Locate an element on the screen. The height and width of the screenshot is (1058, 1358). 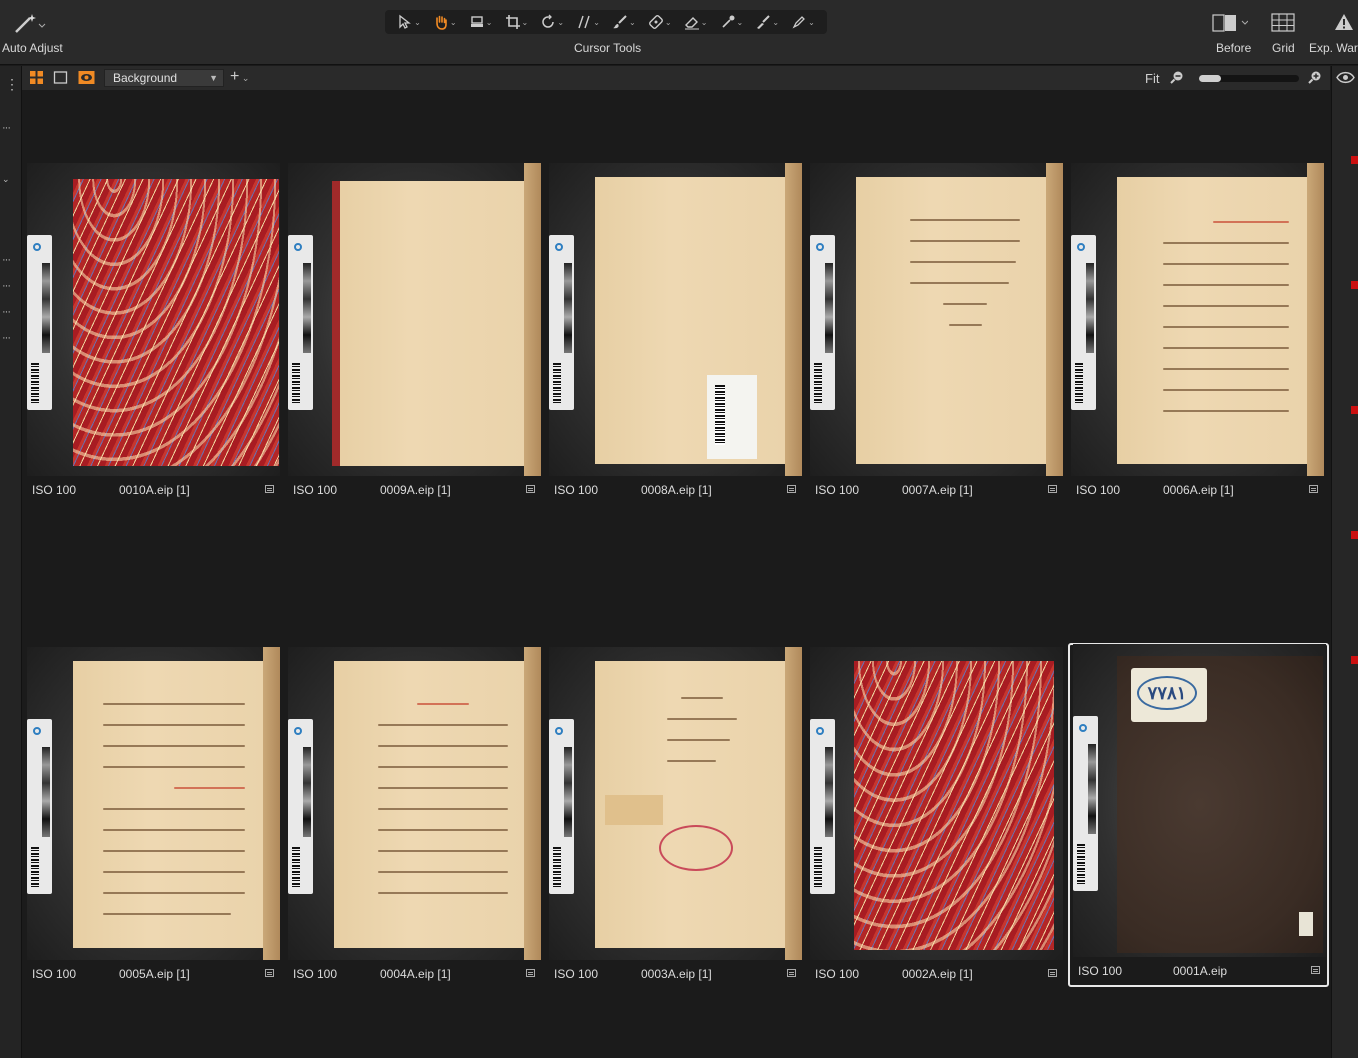
stamp-tool: ⌄ is located at coordinates (481, 22).